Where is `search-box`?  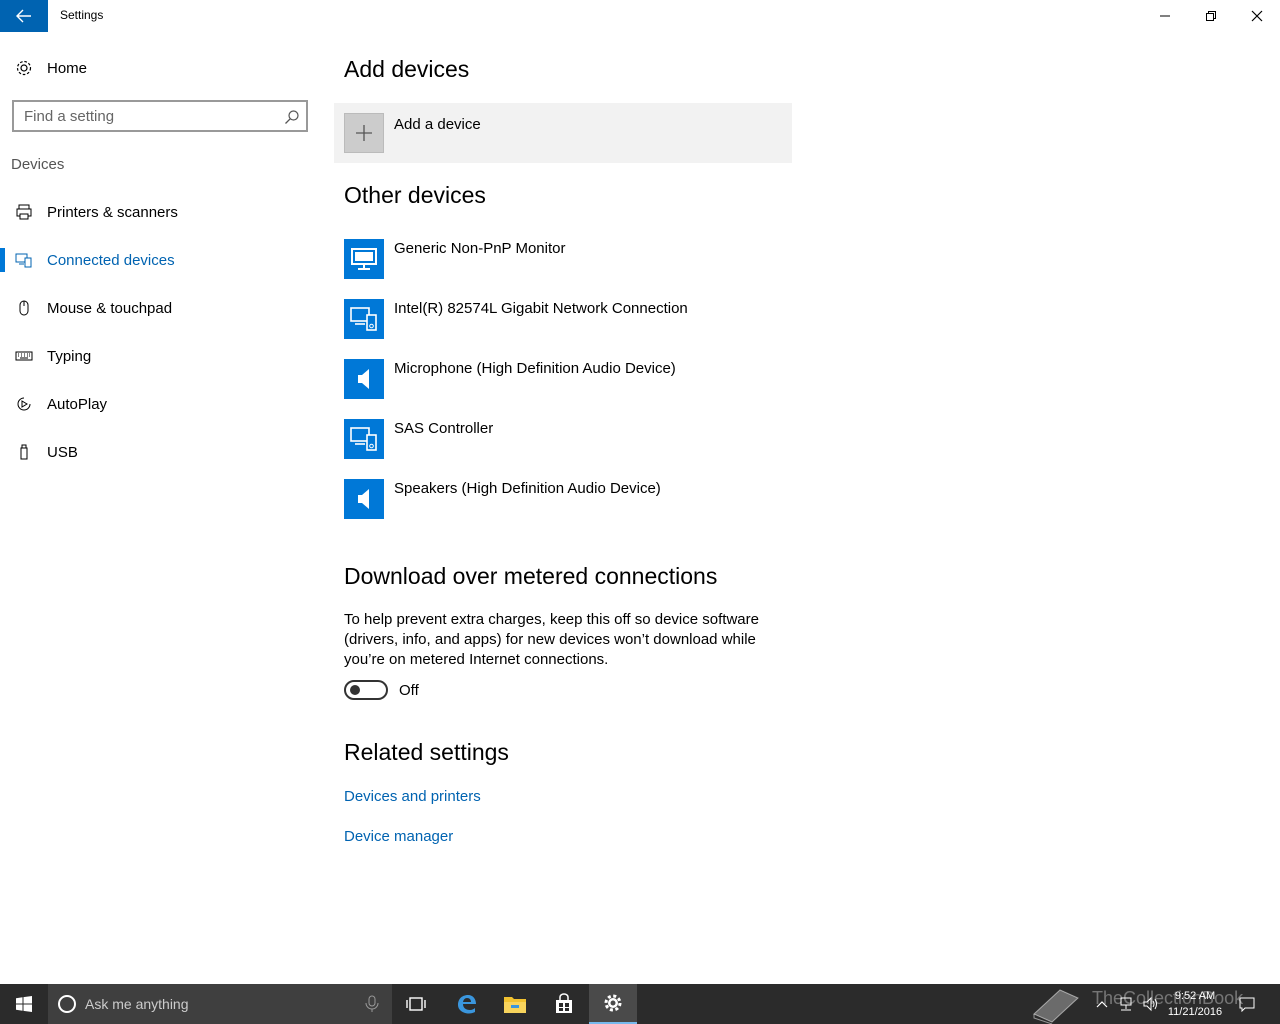
search-box is located at coordinates (160, 116).